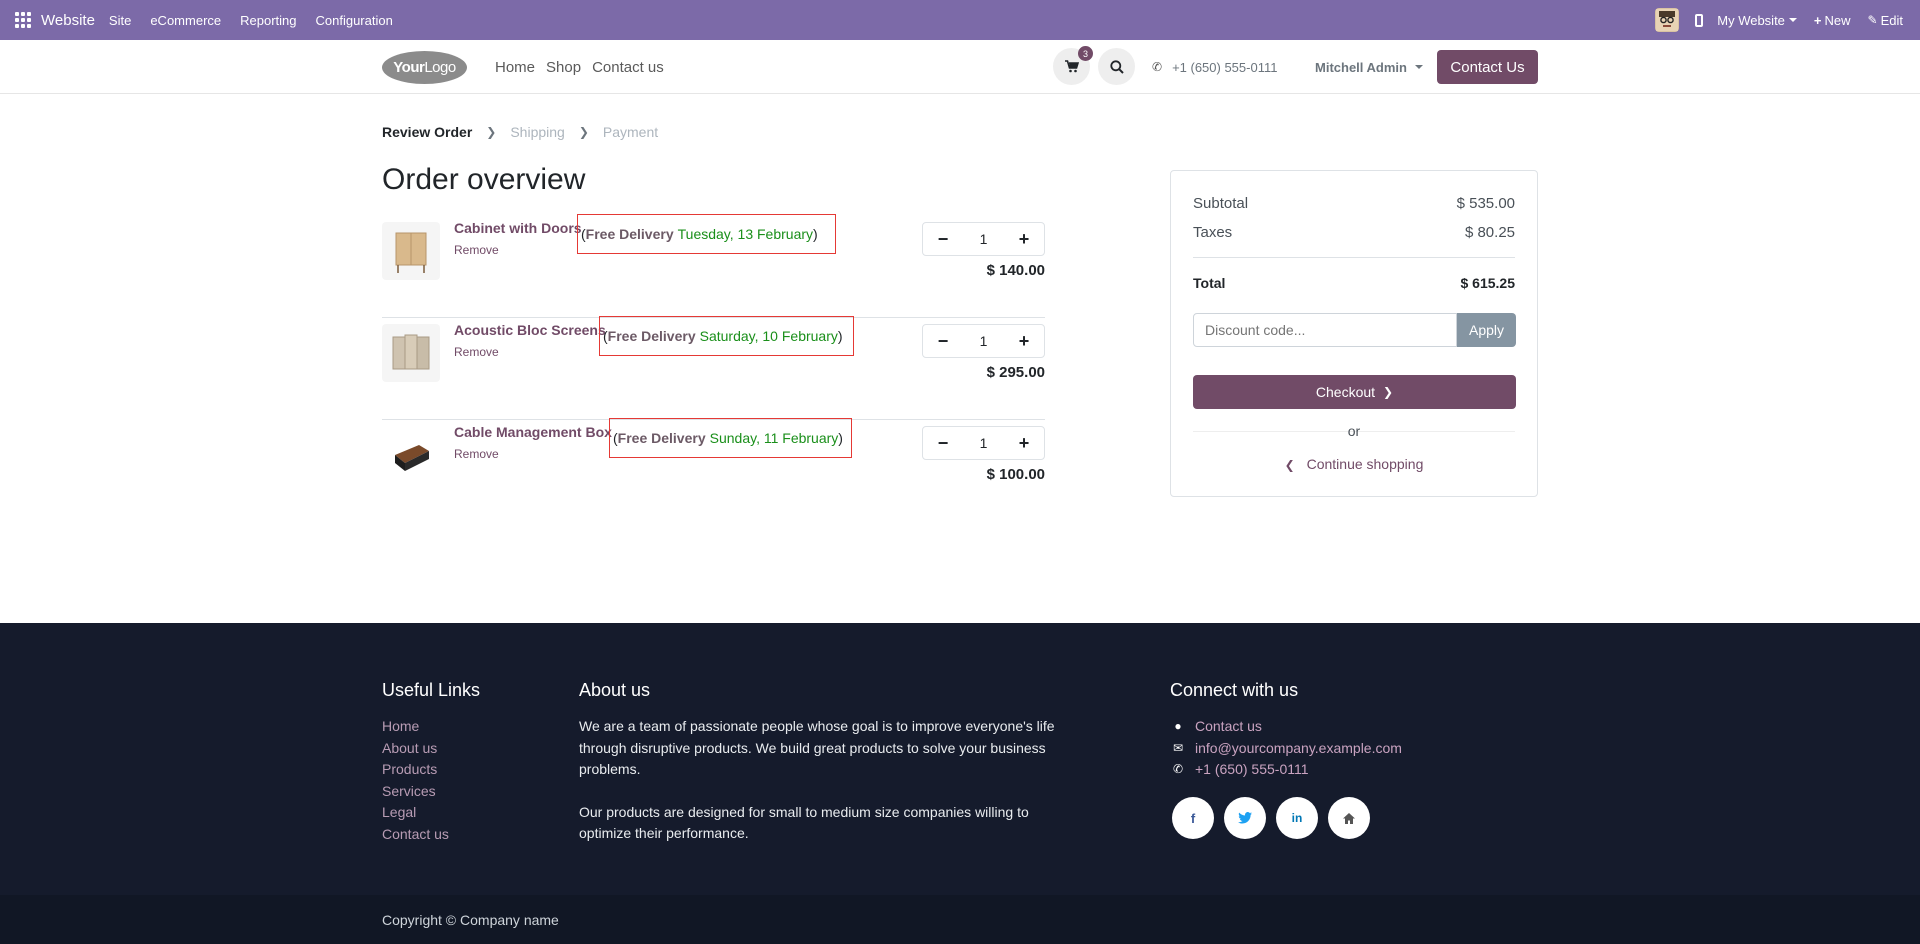 The image size is (1920, 944). I want to click on apply-discount-button: Apply, so click(1486, 330).